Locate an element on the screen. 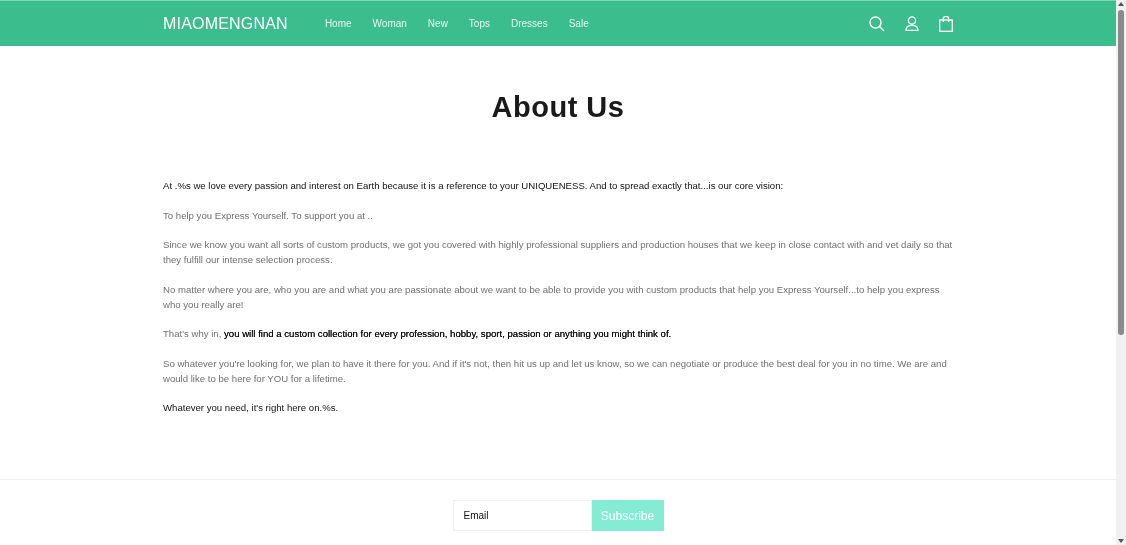 This screenshot has width=1126, height=545. email-field: Email is located at coordinates (522, 515).